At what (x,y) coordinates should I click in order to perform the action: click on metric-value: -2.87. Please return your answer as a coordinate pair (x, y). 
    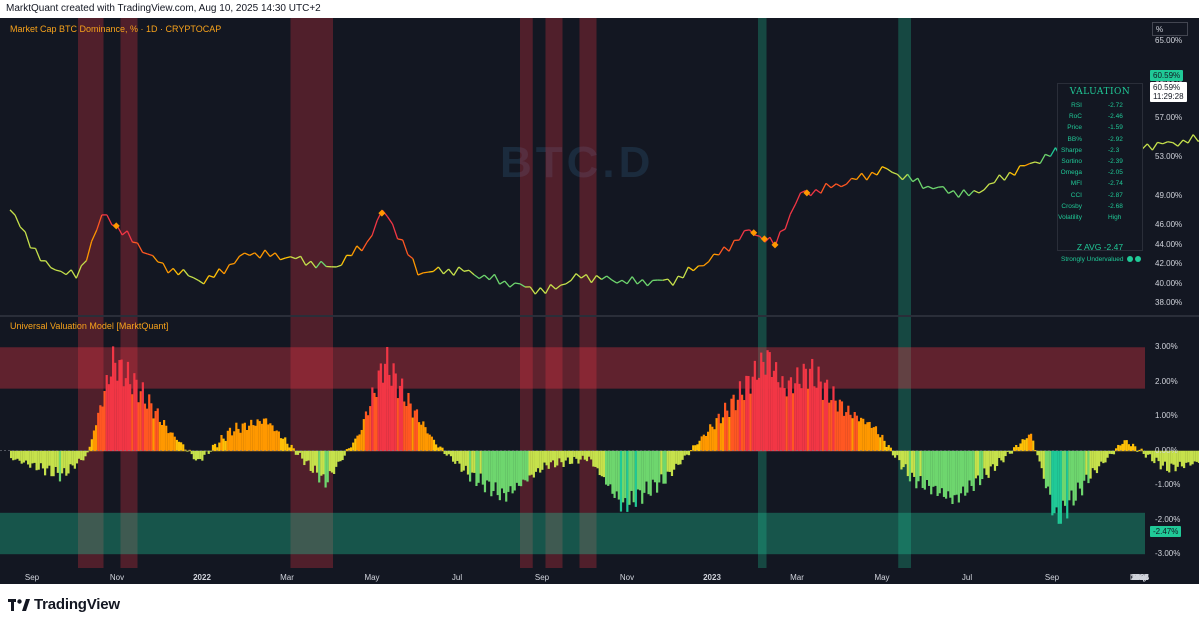
    Looking at the image, I should click on (1115, 195).